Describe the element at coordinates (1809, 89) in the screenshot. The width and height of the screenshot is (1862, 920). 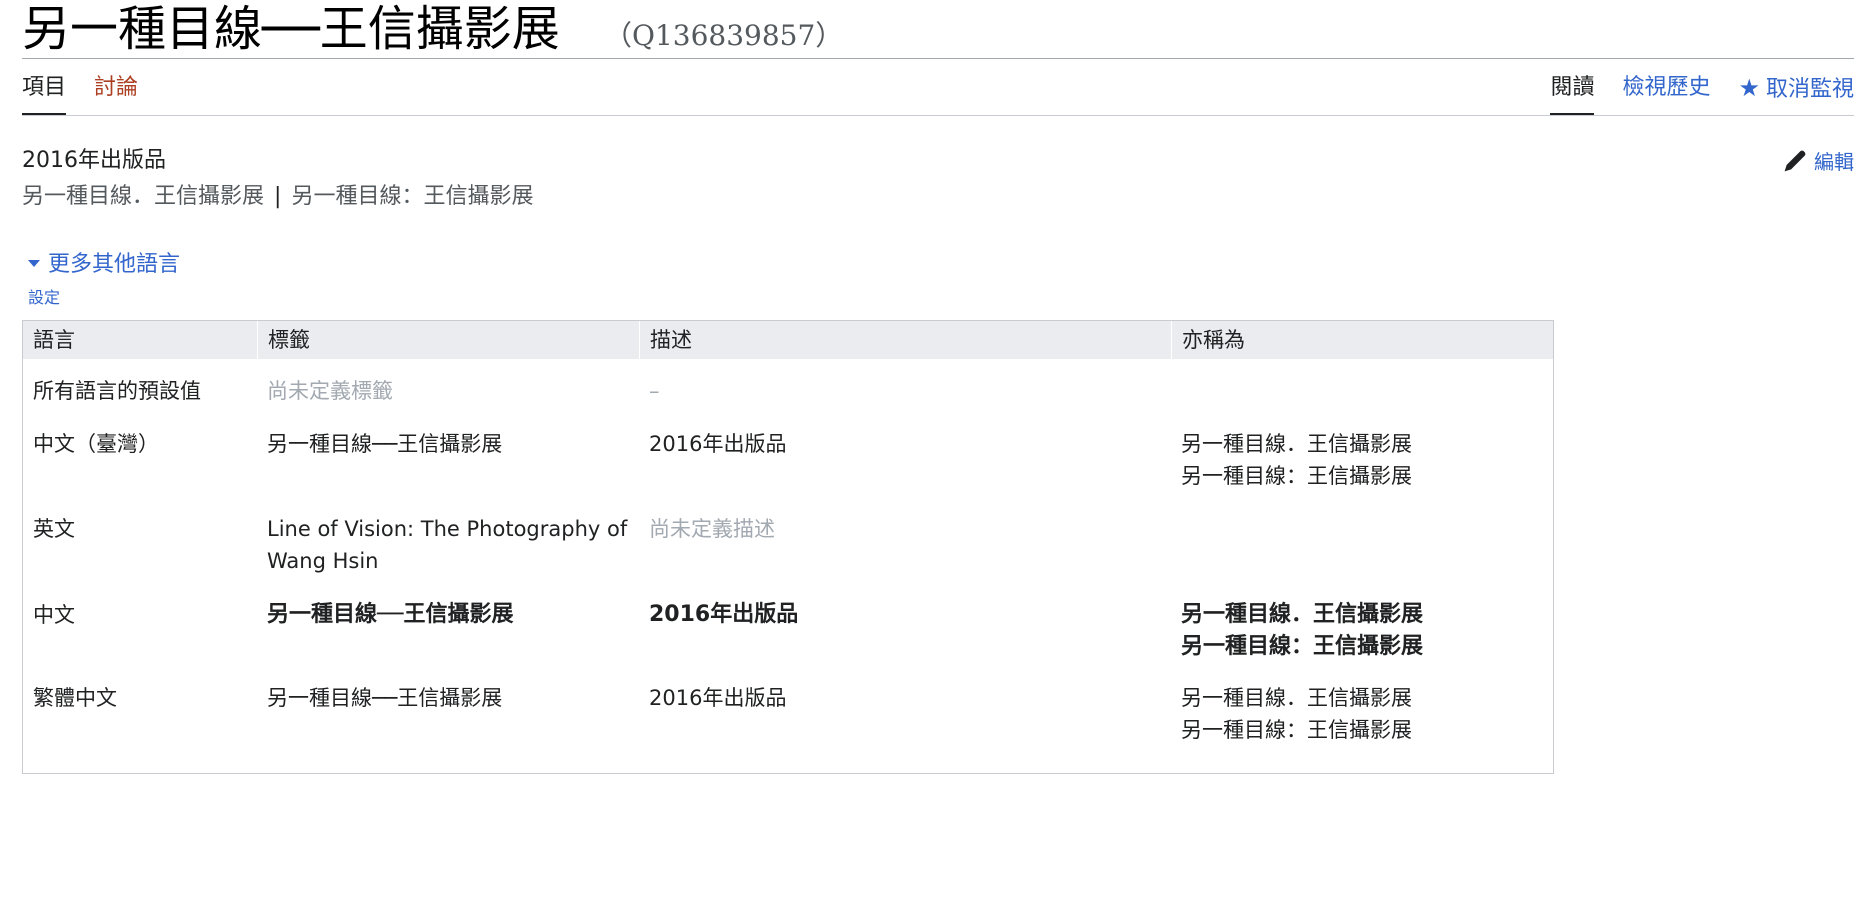
I see `unwatch-label: 取消監視` at that location.